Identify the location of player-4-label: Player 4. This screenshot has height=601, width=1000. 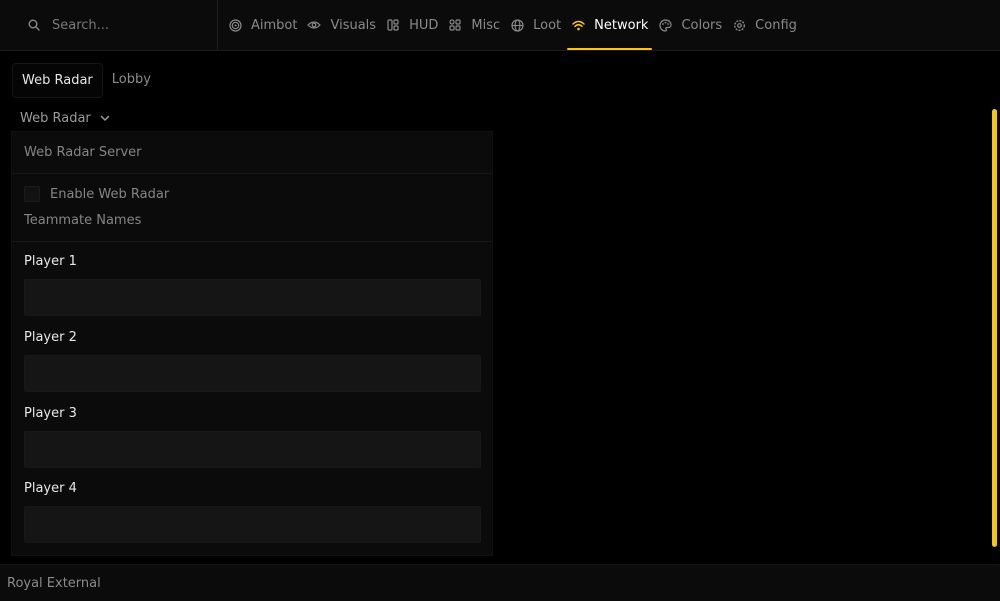
(50, 488).